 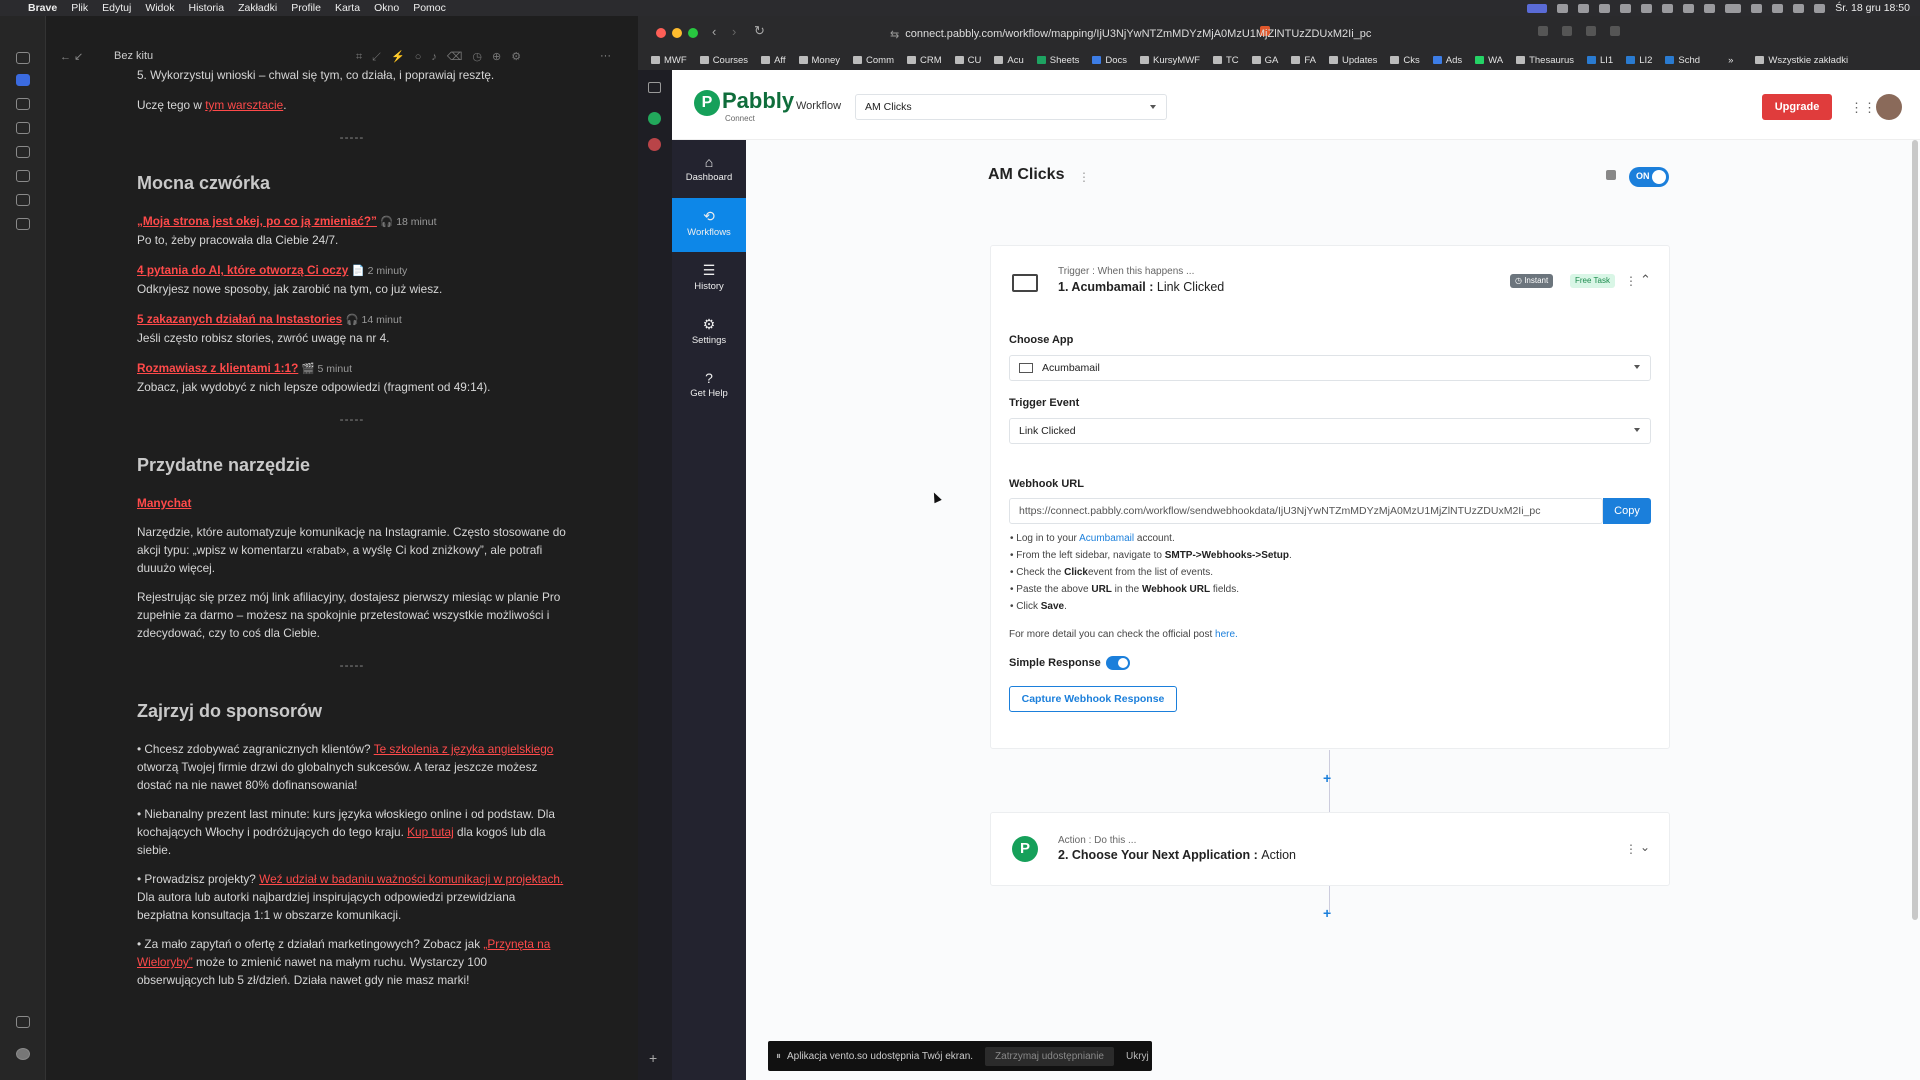 What do you see at coordinates (1645, 280) in the screenshot?
I see `chevron-up-icon: ⌃` at bounding box center [1645, 280].